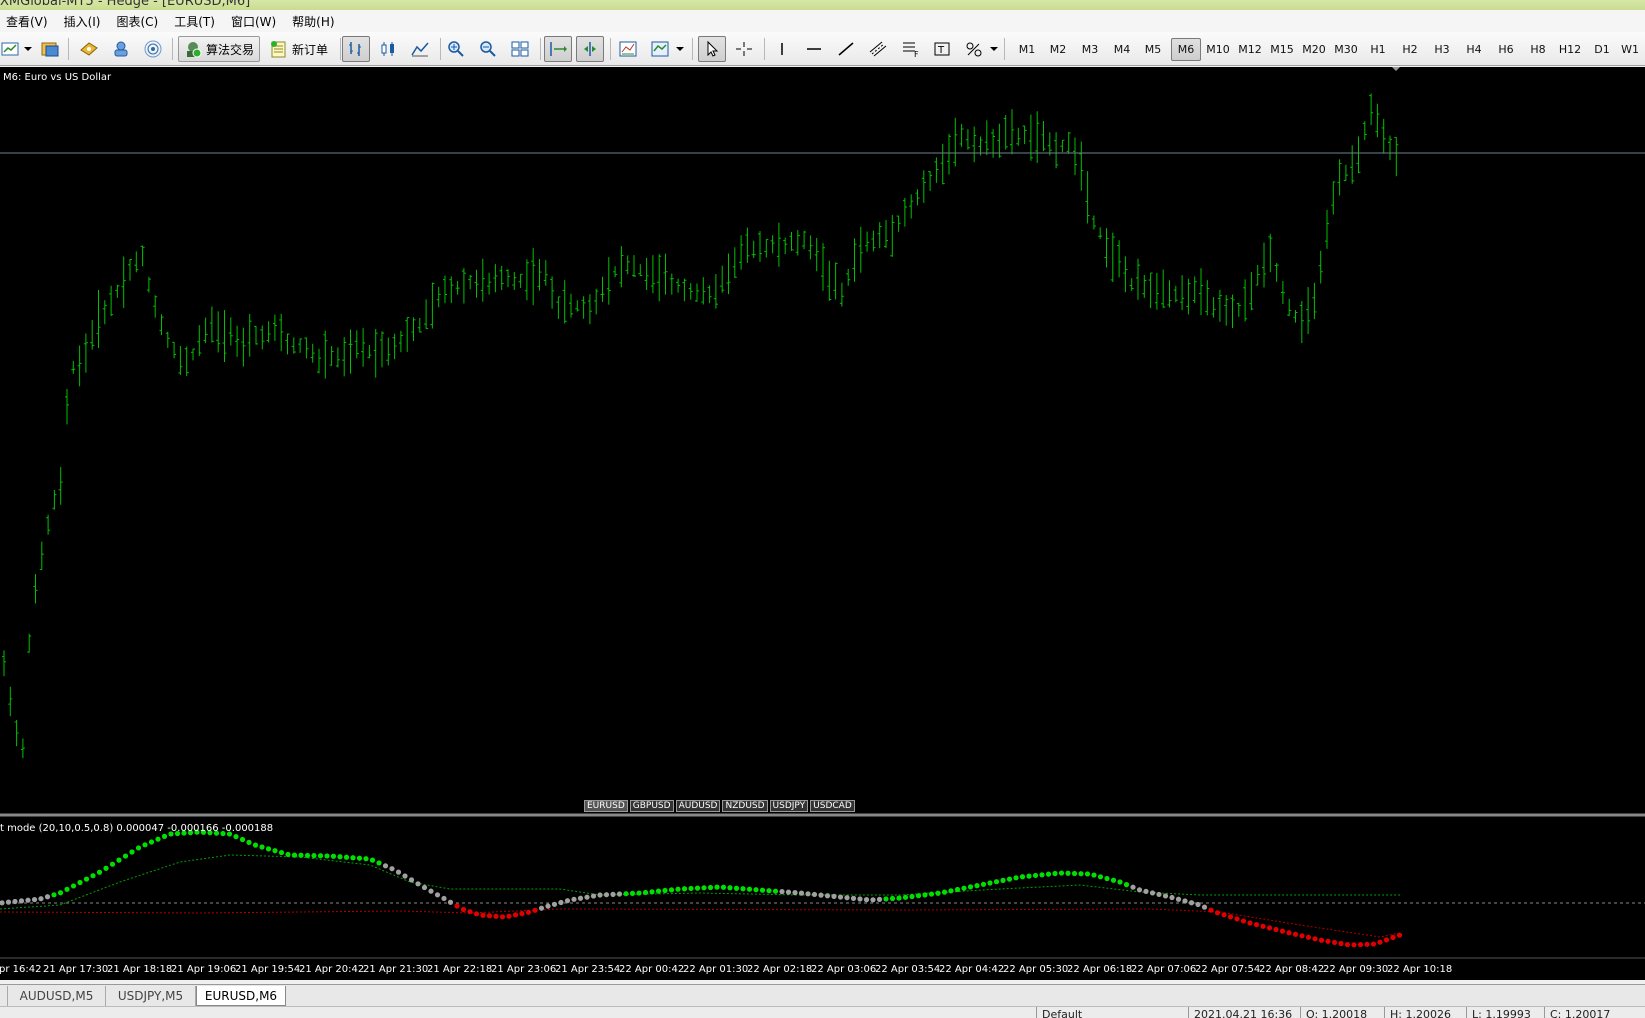 The width and height of the screenshot is (1645, 1018). Describe the element at coordinates (1378, 49) in the screenshot. I see `timeframe-h1: H1` at that location.